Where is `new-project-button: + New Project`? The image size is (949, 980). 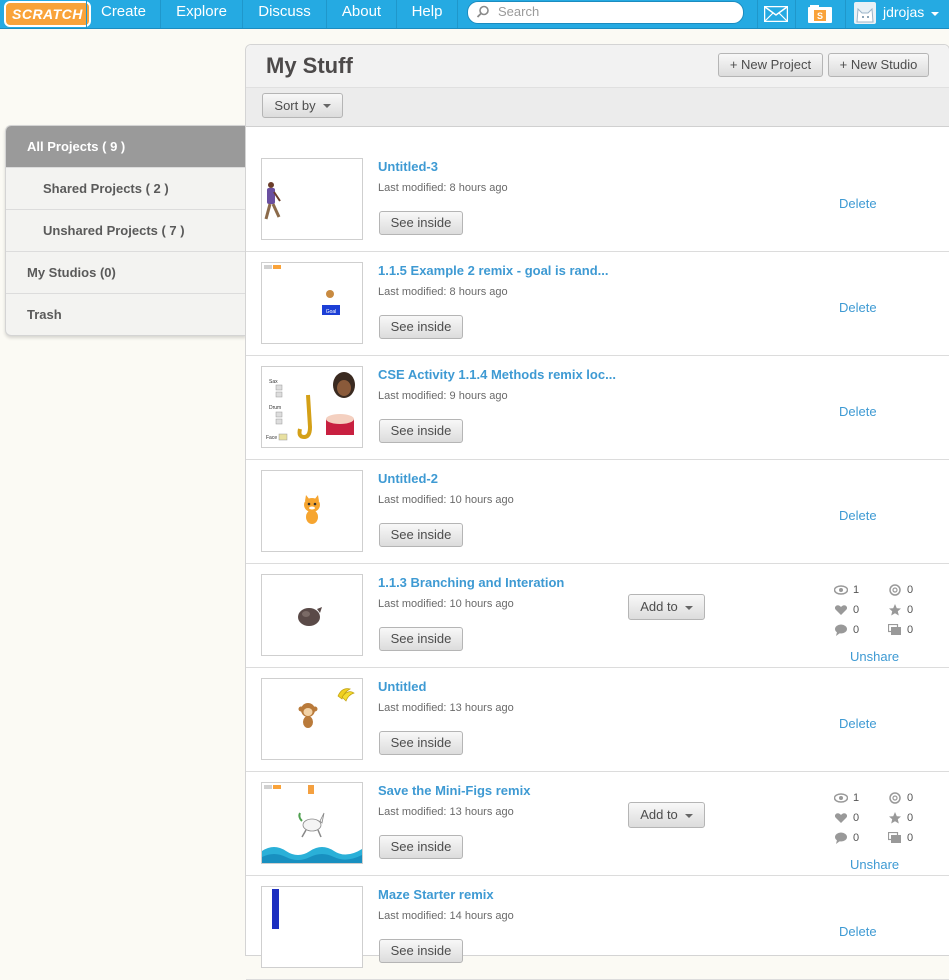 new-project-button: + New Project is located at coordinates (770, 65).